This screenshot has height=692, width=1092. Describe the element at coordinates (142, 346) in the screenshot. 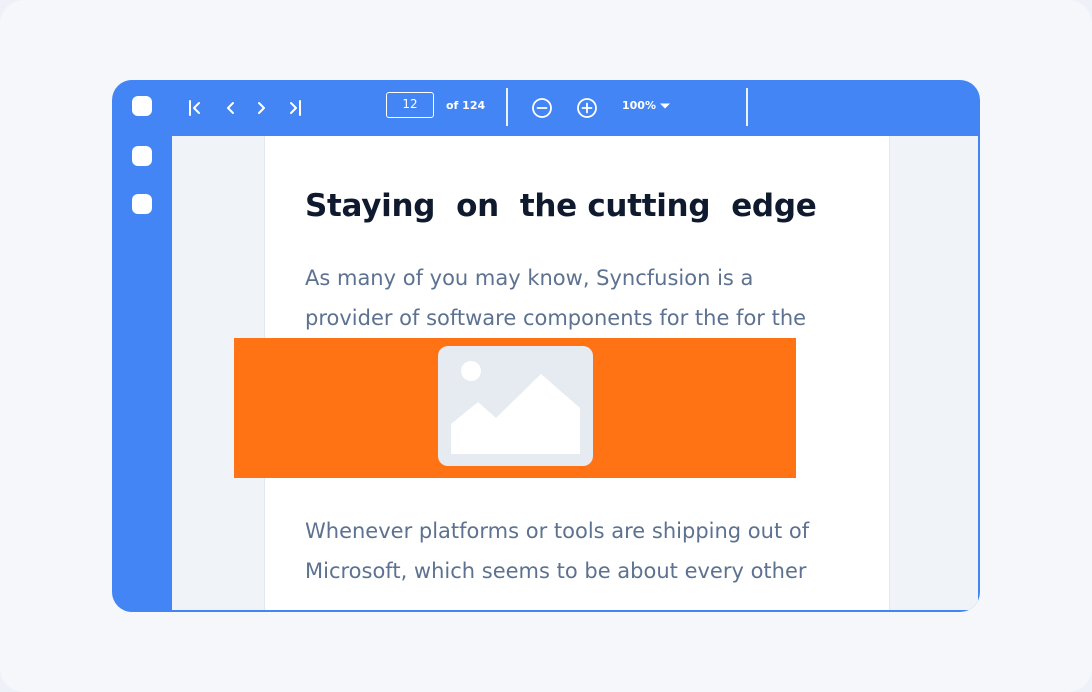

I see `sidebar` at that location.